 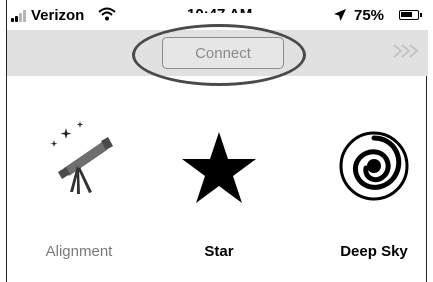 I want to click on status-bar: Verizon 10:47 AM 75%, so click(x=217, y=15).